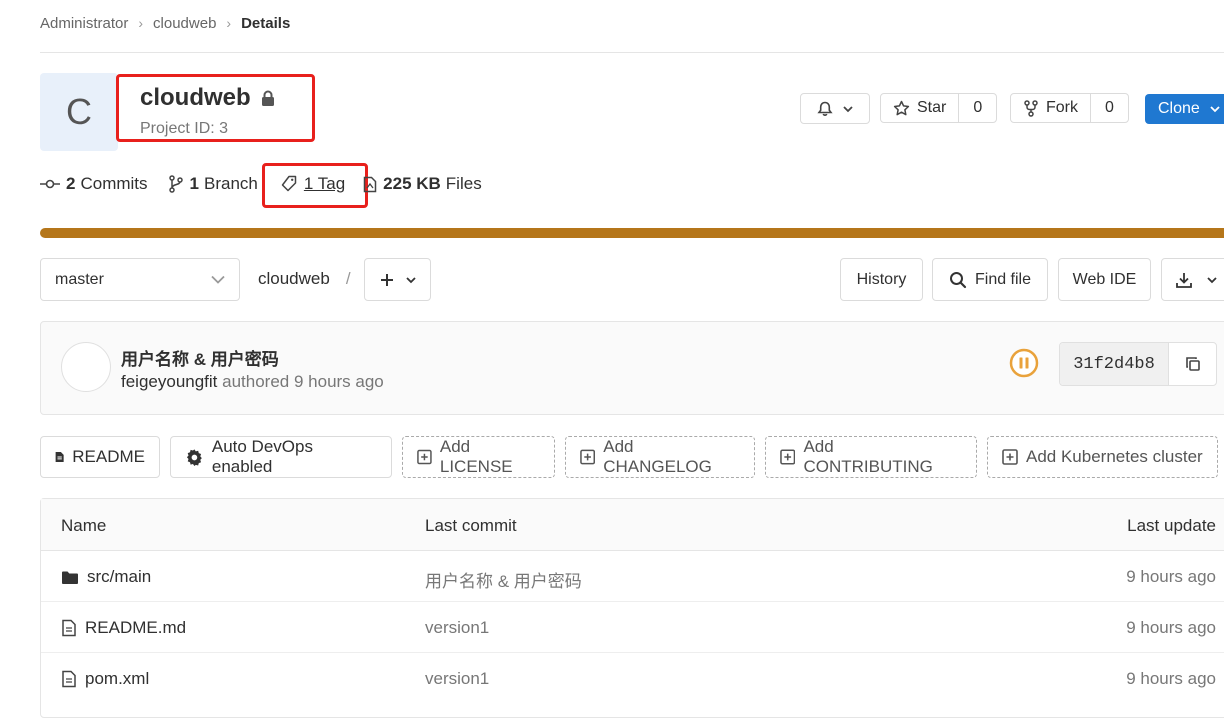 The image size is (1224, 718). Describe the element at coordinates (271, 184) in the screenshot. I see `project-stats: 2 Commits 1 Branch 1 Tag 225 KB Files` at that location.